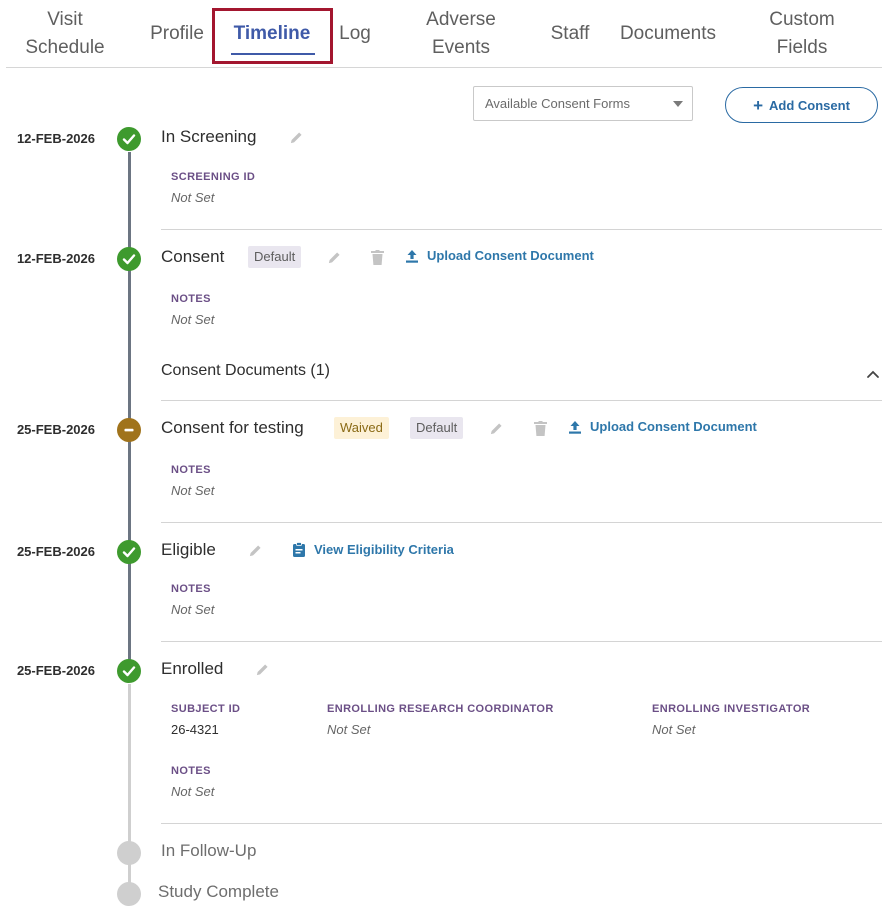 This screenshot has width=894, height=921. What do you see at coordinates (188, 549) in the screenshot?
I see `stage-title-eligible: Eligible` at bounding box center [188, 549].